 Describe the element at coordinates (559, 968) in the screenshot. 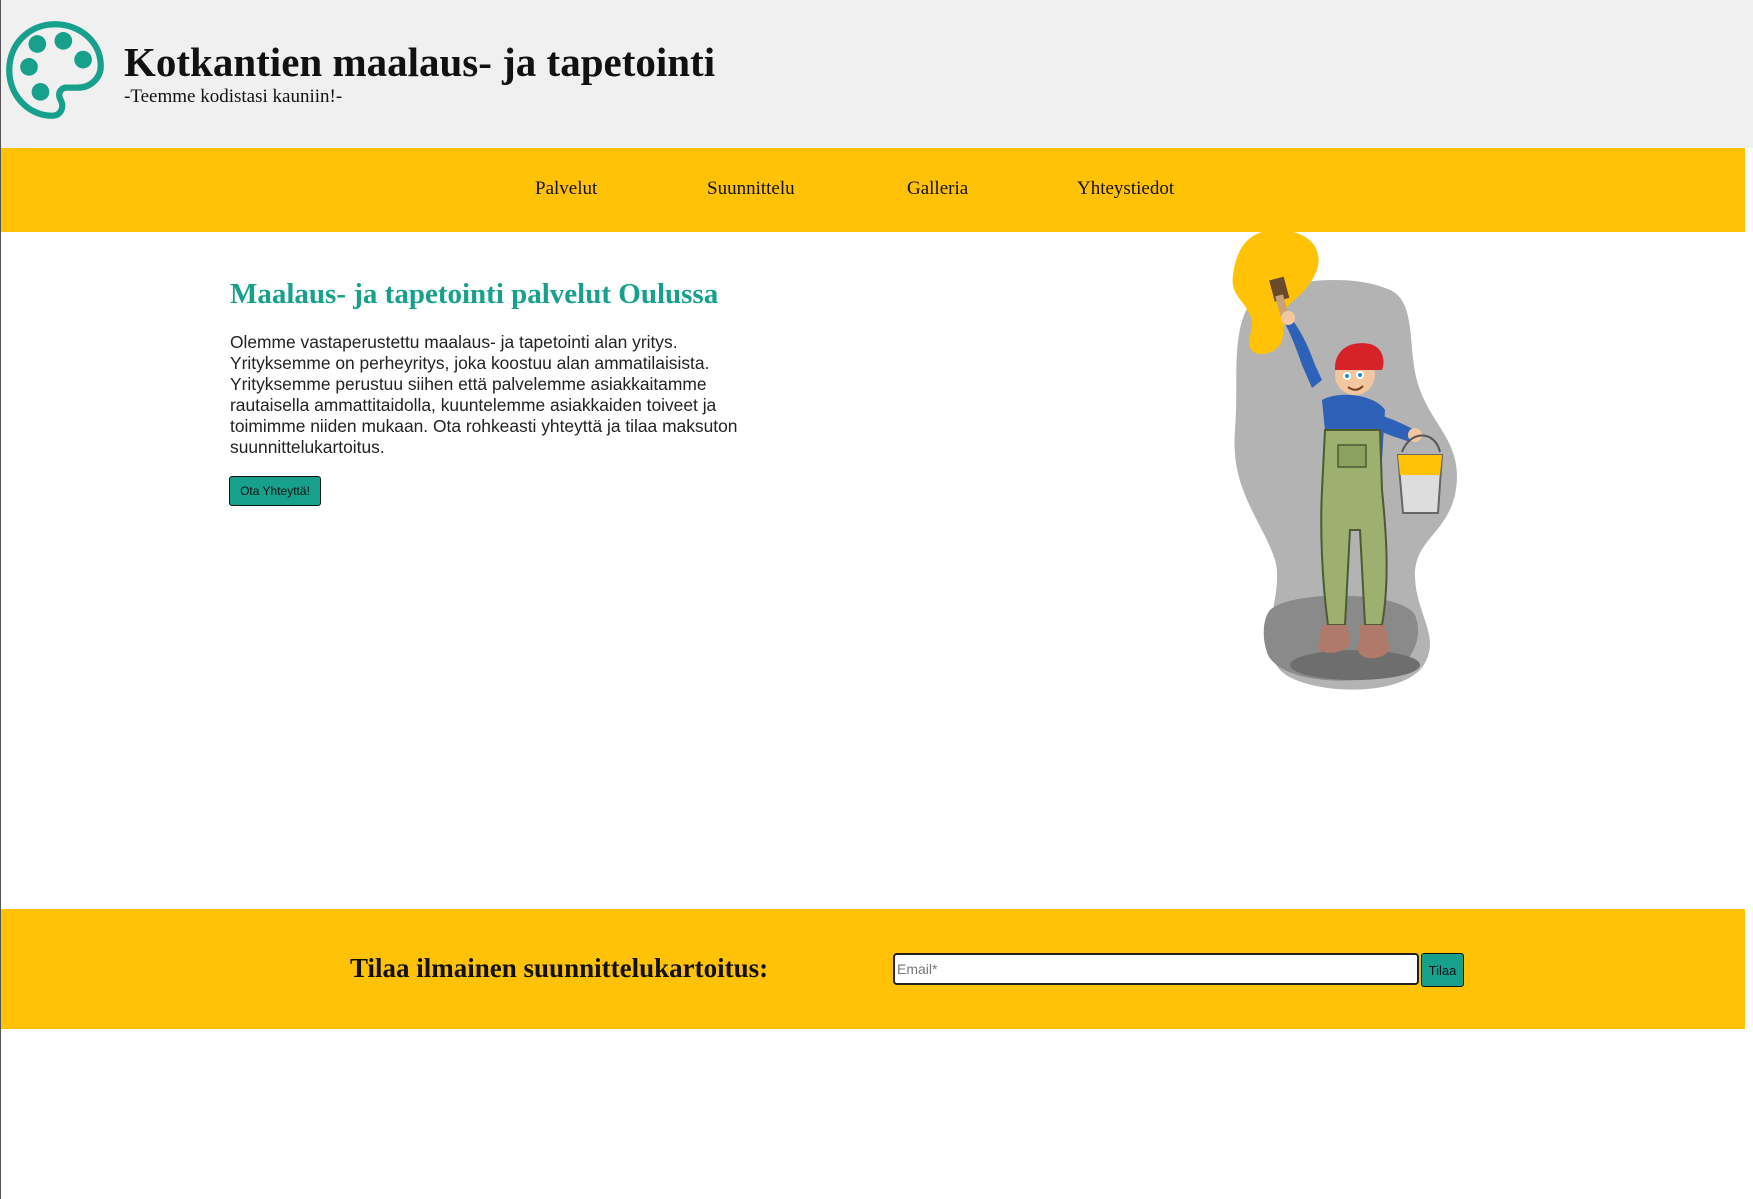

I see `signup-label: Tilaa ilmainen suunnittelukartoitus:` at that location.